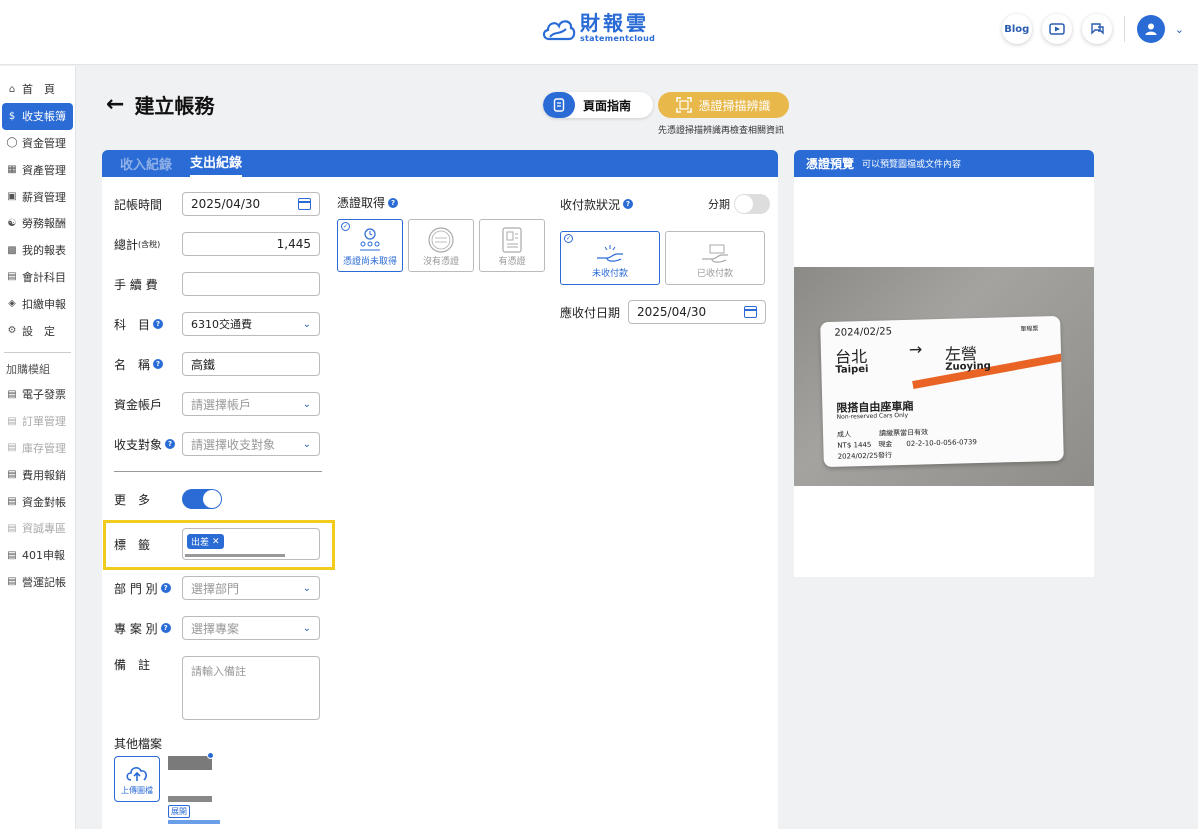 Image resolution: width=1198 pixels, height=829 pixels. Describe the element at coordinates (1016, 29) in the screenshot. I see `blog-button: Blog` at that location.